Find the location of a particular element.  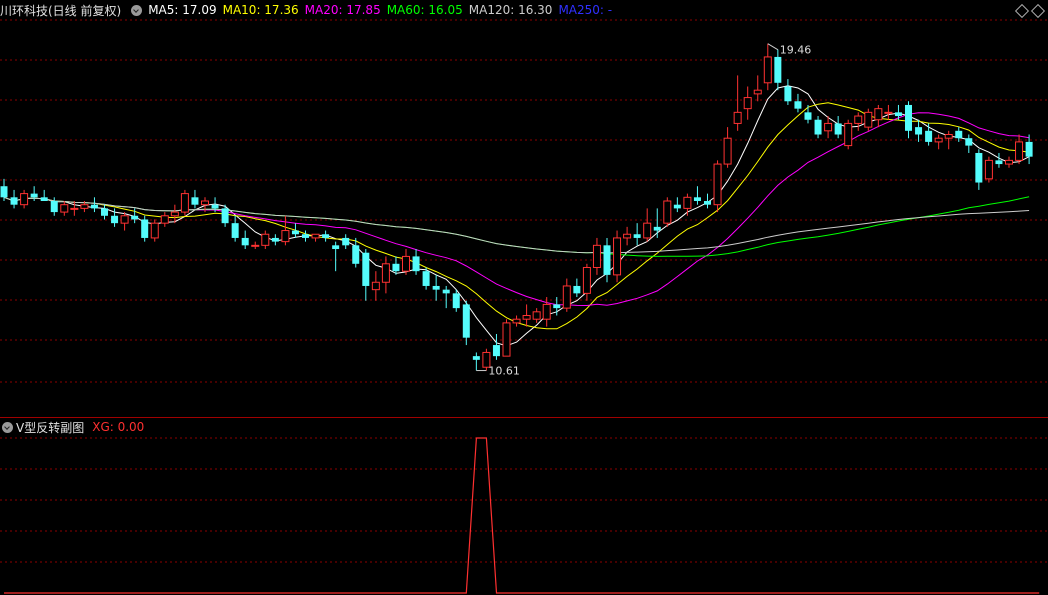

xg-value: XG: 0.00 is located at coordinates (118, 427).